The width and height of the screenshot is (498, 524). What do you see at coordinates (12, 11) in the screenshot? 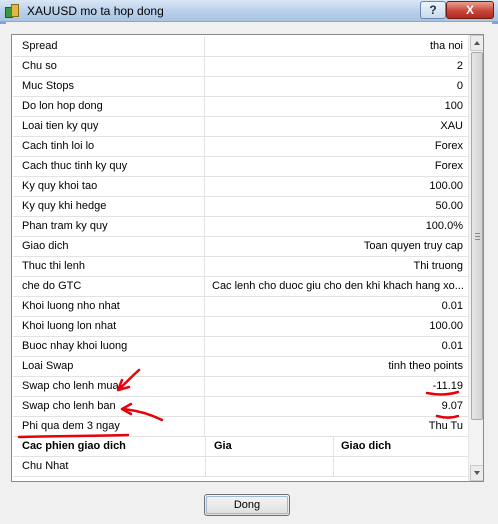
I see `app-chart-icon` at bounding box center [12, 11].